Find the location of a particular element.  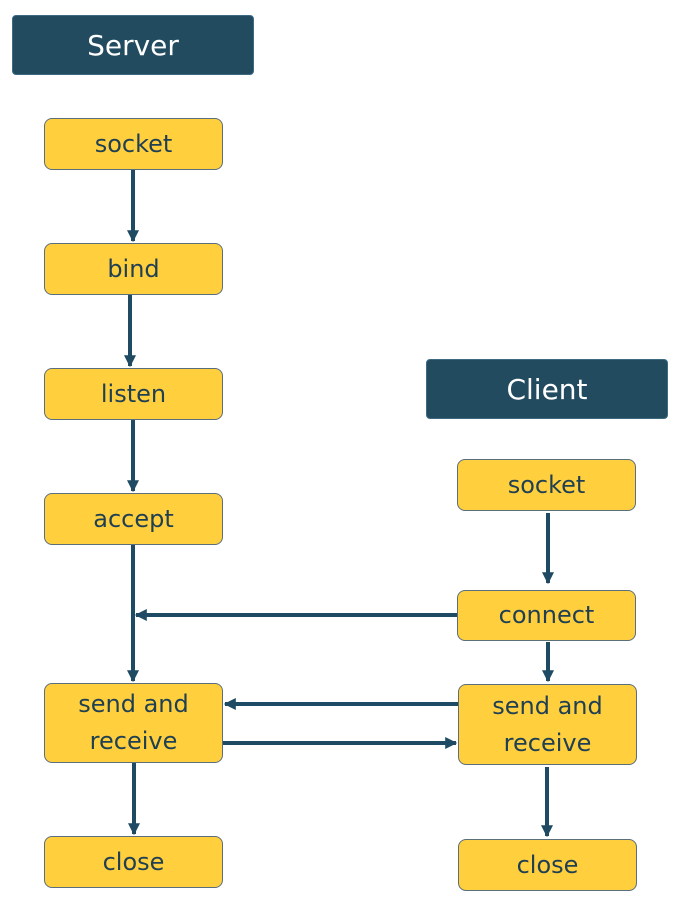

client-send-receive-node: send and receive is located at coordinates (547, 724).